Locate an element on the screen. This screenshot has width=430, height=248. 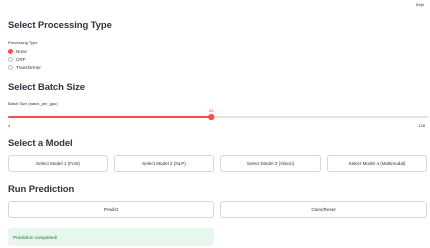
radio-option-transformer: Transformer is located at coordinates (24, 67).